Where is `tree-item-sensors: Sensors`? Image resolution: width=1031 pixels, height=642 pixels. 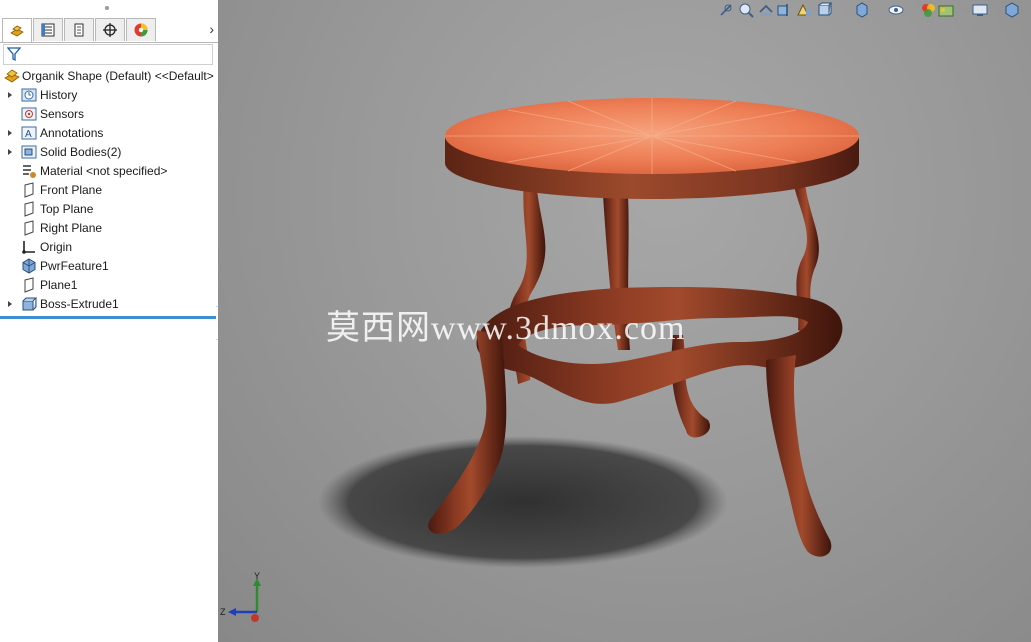
tree-item-sensors: Sensors is located at coordinates (109, 114).